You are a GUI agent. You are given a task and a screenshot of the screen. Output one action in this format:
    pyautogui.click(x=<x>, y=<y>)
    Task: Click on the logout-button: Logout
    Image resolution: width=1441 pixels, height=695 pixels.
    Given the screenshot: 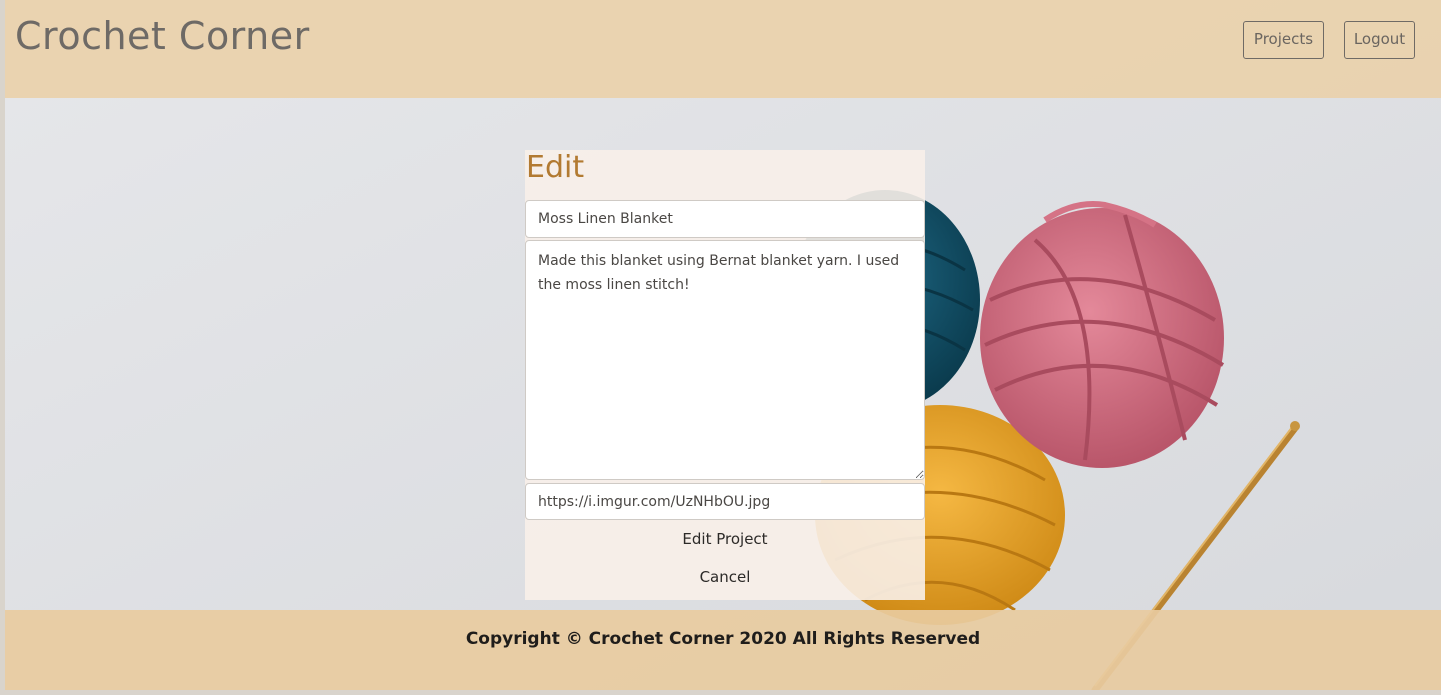 What is the action you would take?
    pyautogui.click(x=1379, y=40)
    